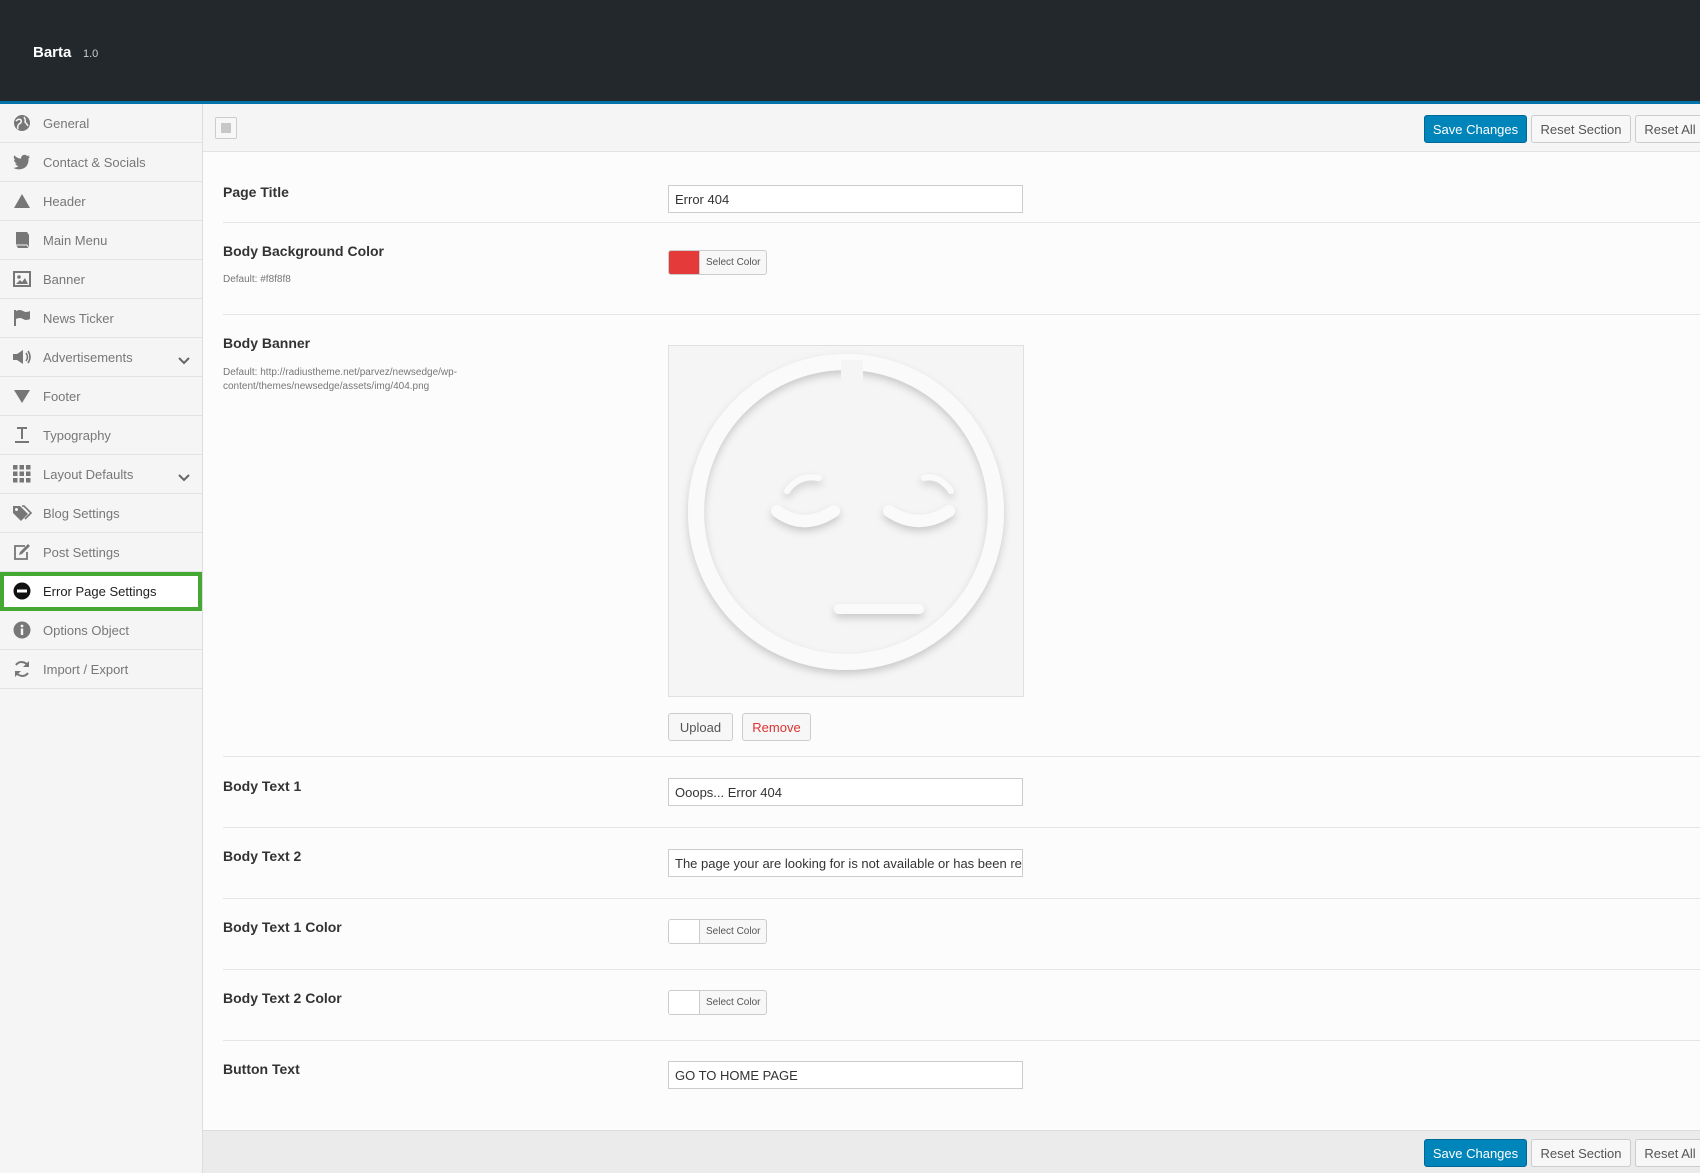 Image resolution: width=1700 pixels, height=1173 pixels. What do you see at coordinates (22, 435) in the screenshot?
I see `text-icon` at bounding box center [22, 435].